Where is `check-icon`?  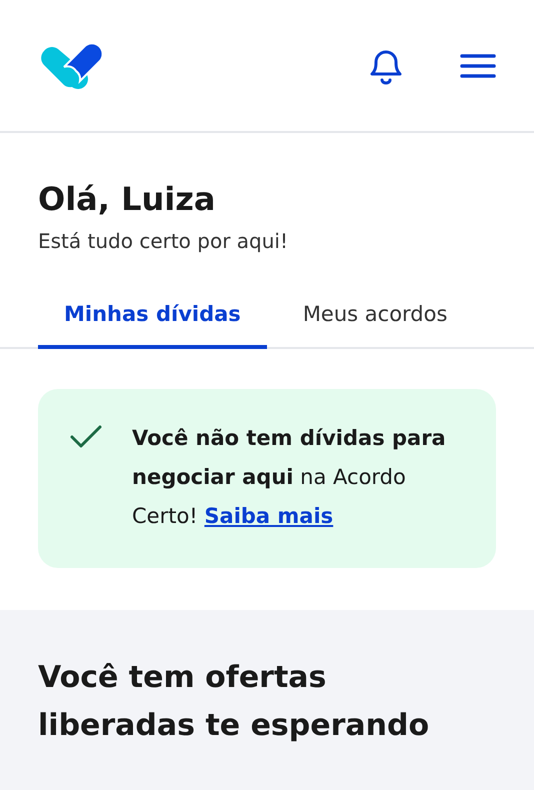
check-icon is located at coordinates (86, 436).